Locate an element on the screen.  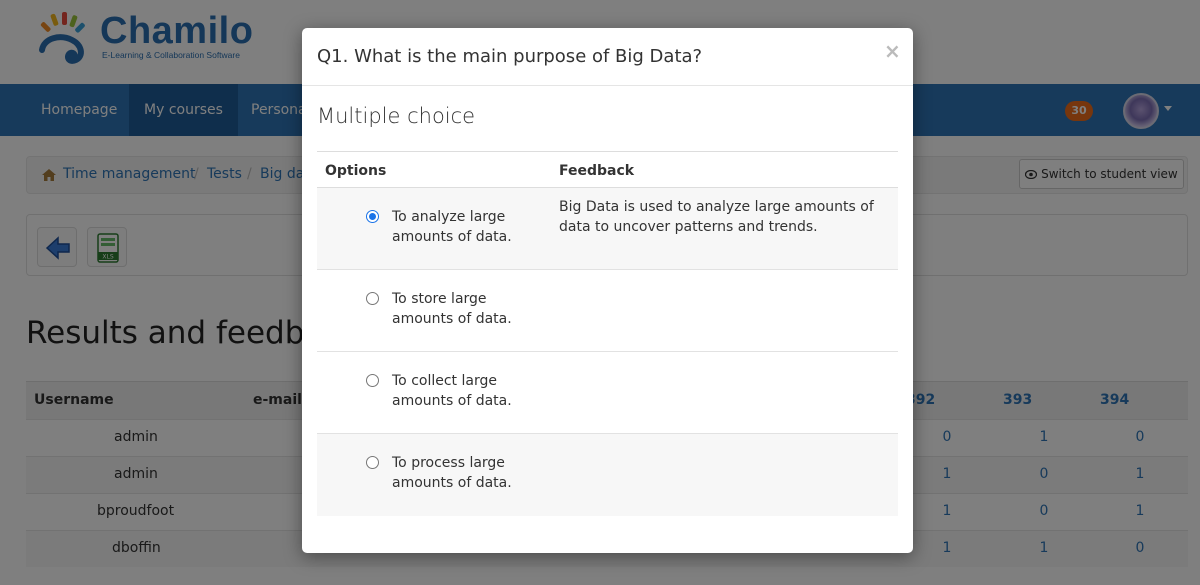
question-type: Multiple choice is located at coordinates (396, 116).